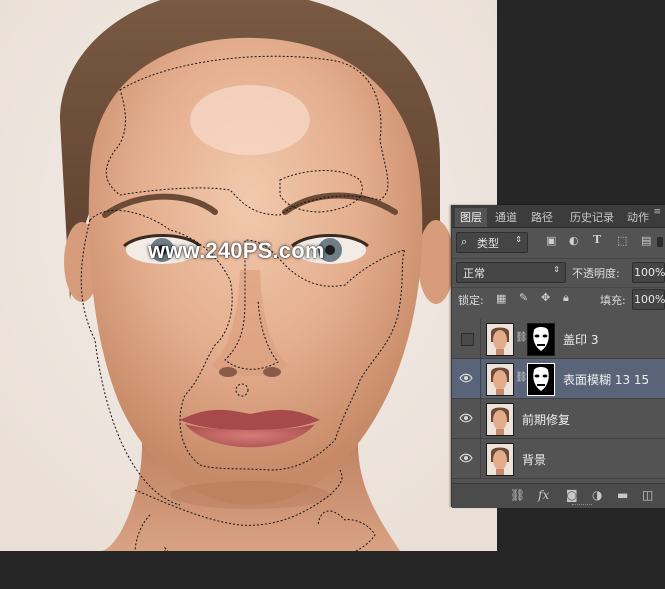  I want to click on tab-paths: 路径, so click(542, 217).